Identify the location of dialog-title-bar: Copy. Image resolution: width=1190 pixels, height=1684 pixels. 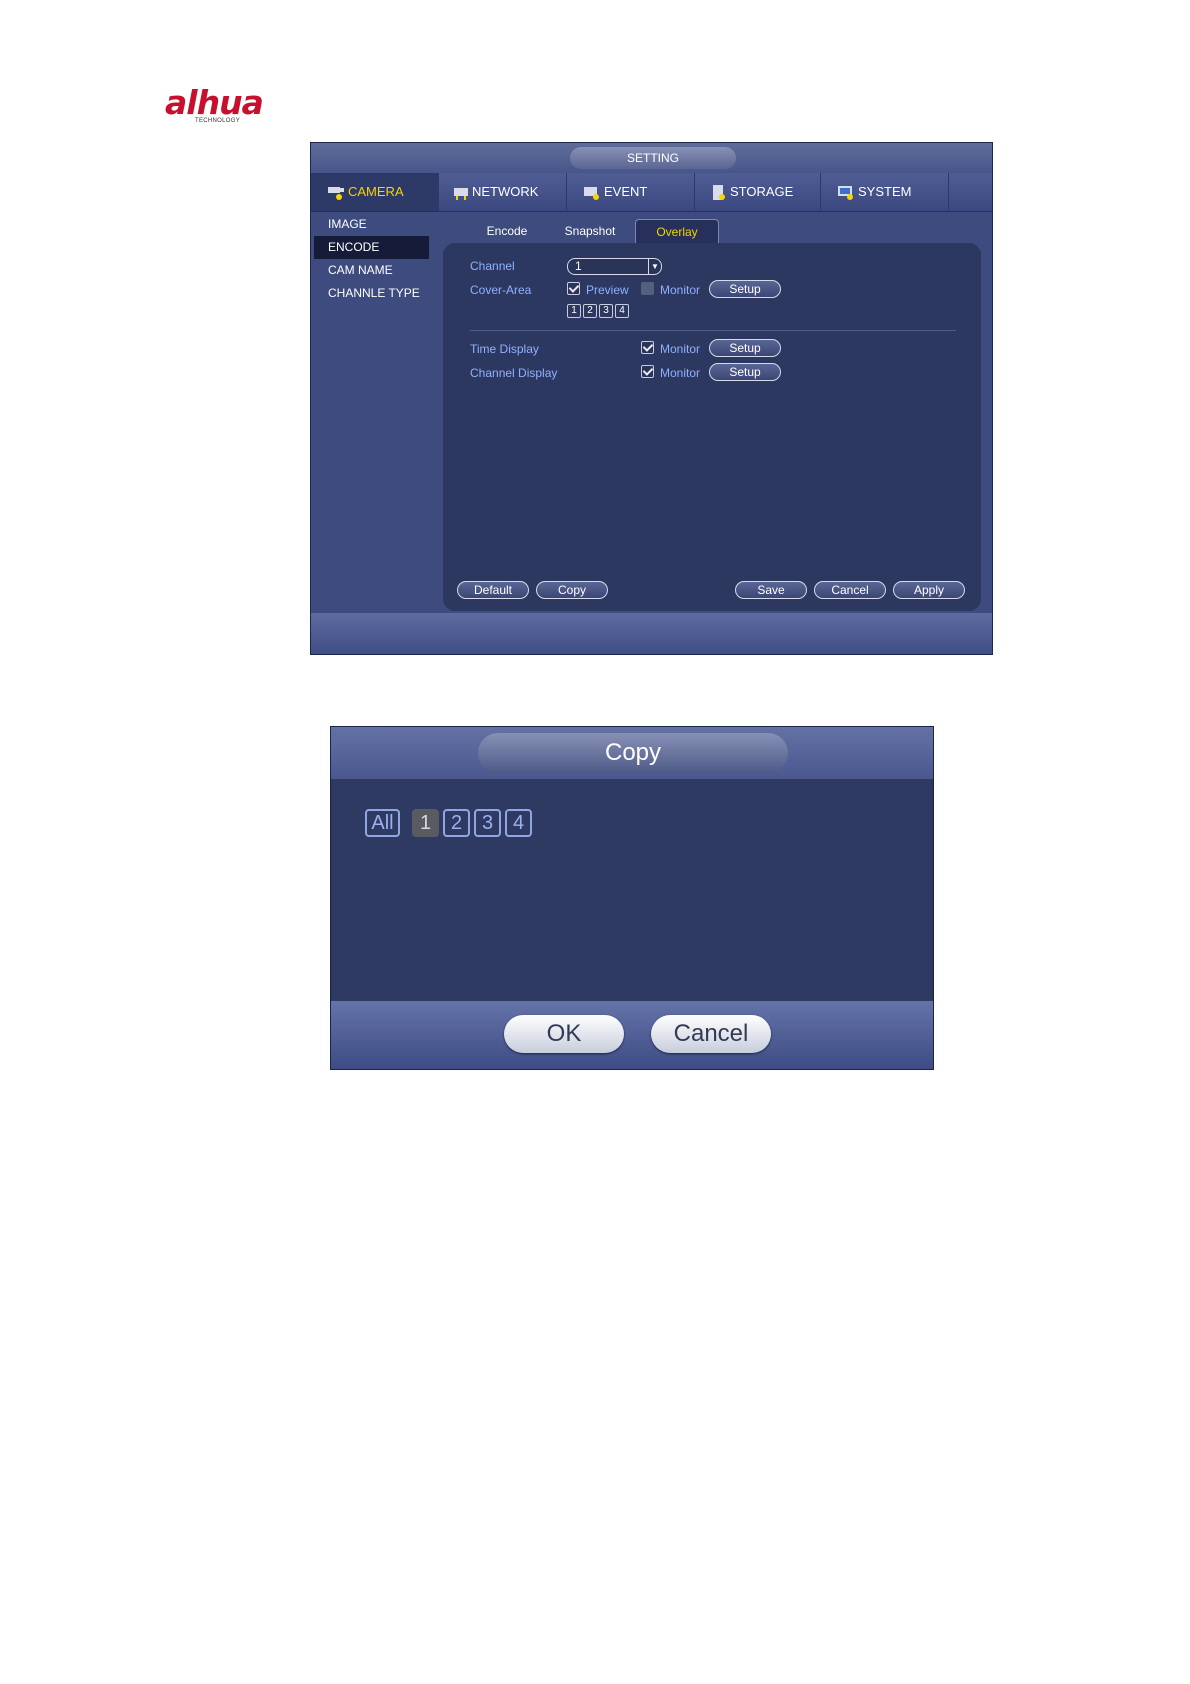
(632, 753).